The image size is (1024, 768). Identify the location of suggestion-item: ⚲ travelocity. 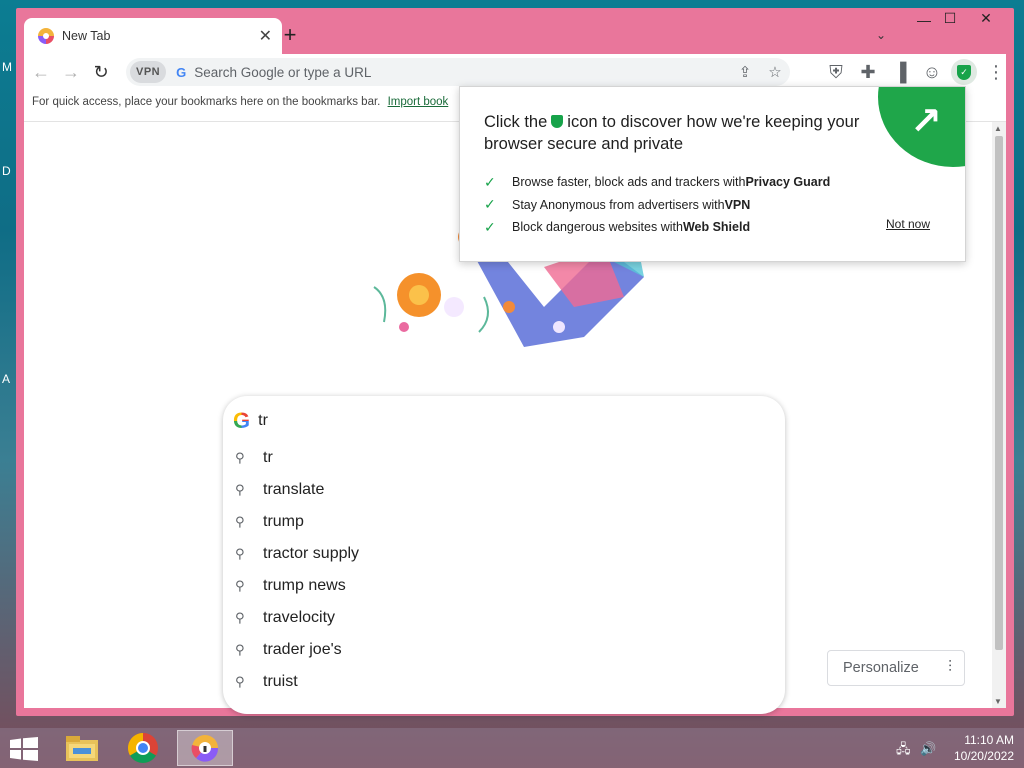
(504, 618).